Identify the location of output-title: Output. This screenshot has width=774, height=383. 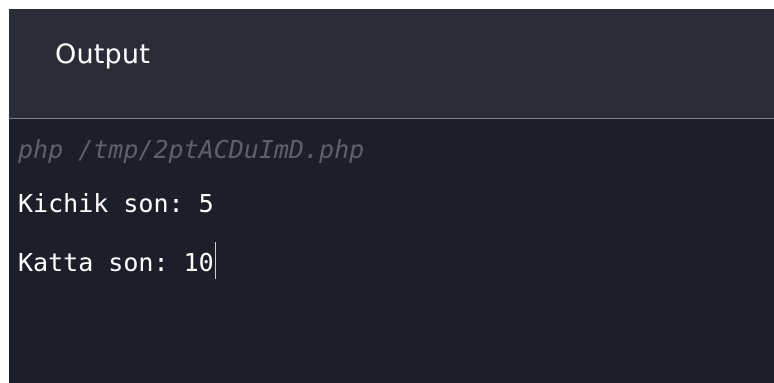
(102, 54).